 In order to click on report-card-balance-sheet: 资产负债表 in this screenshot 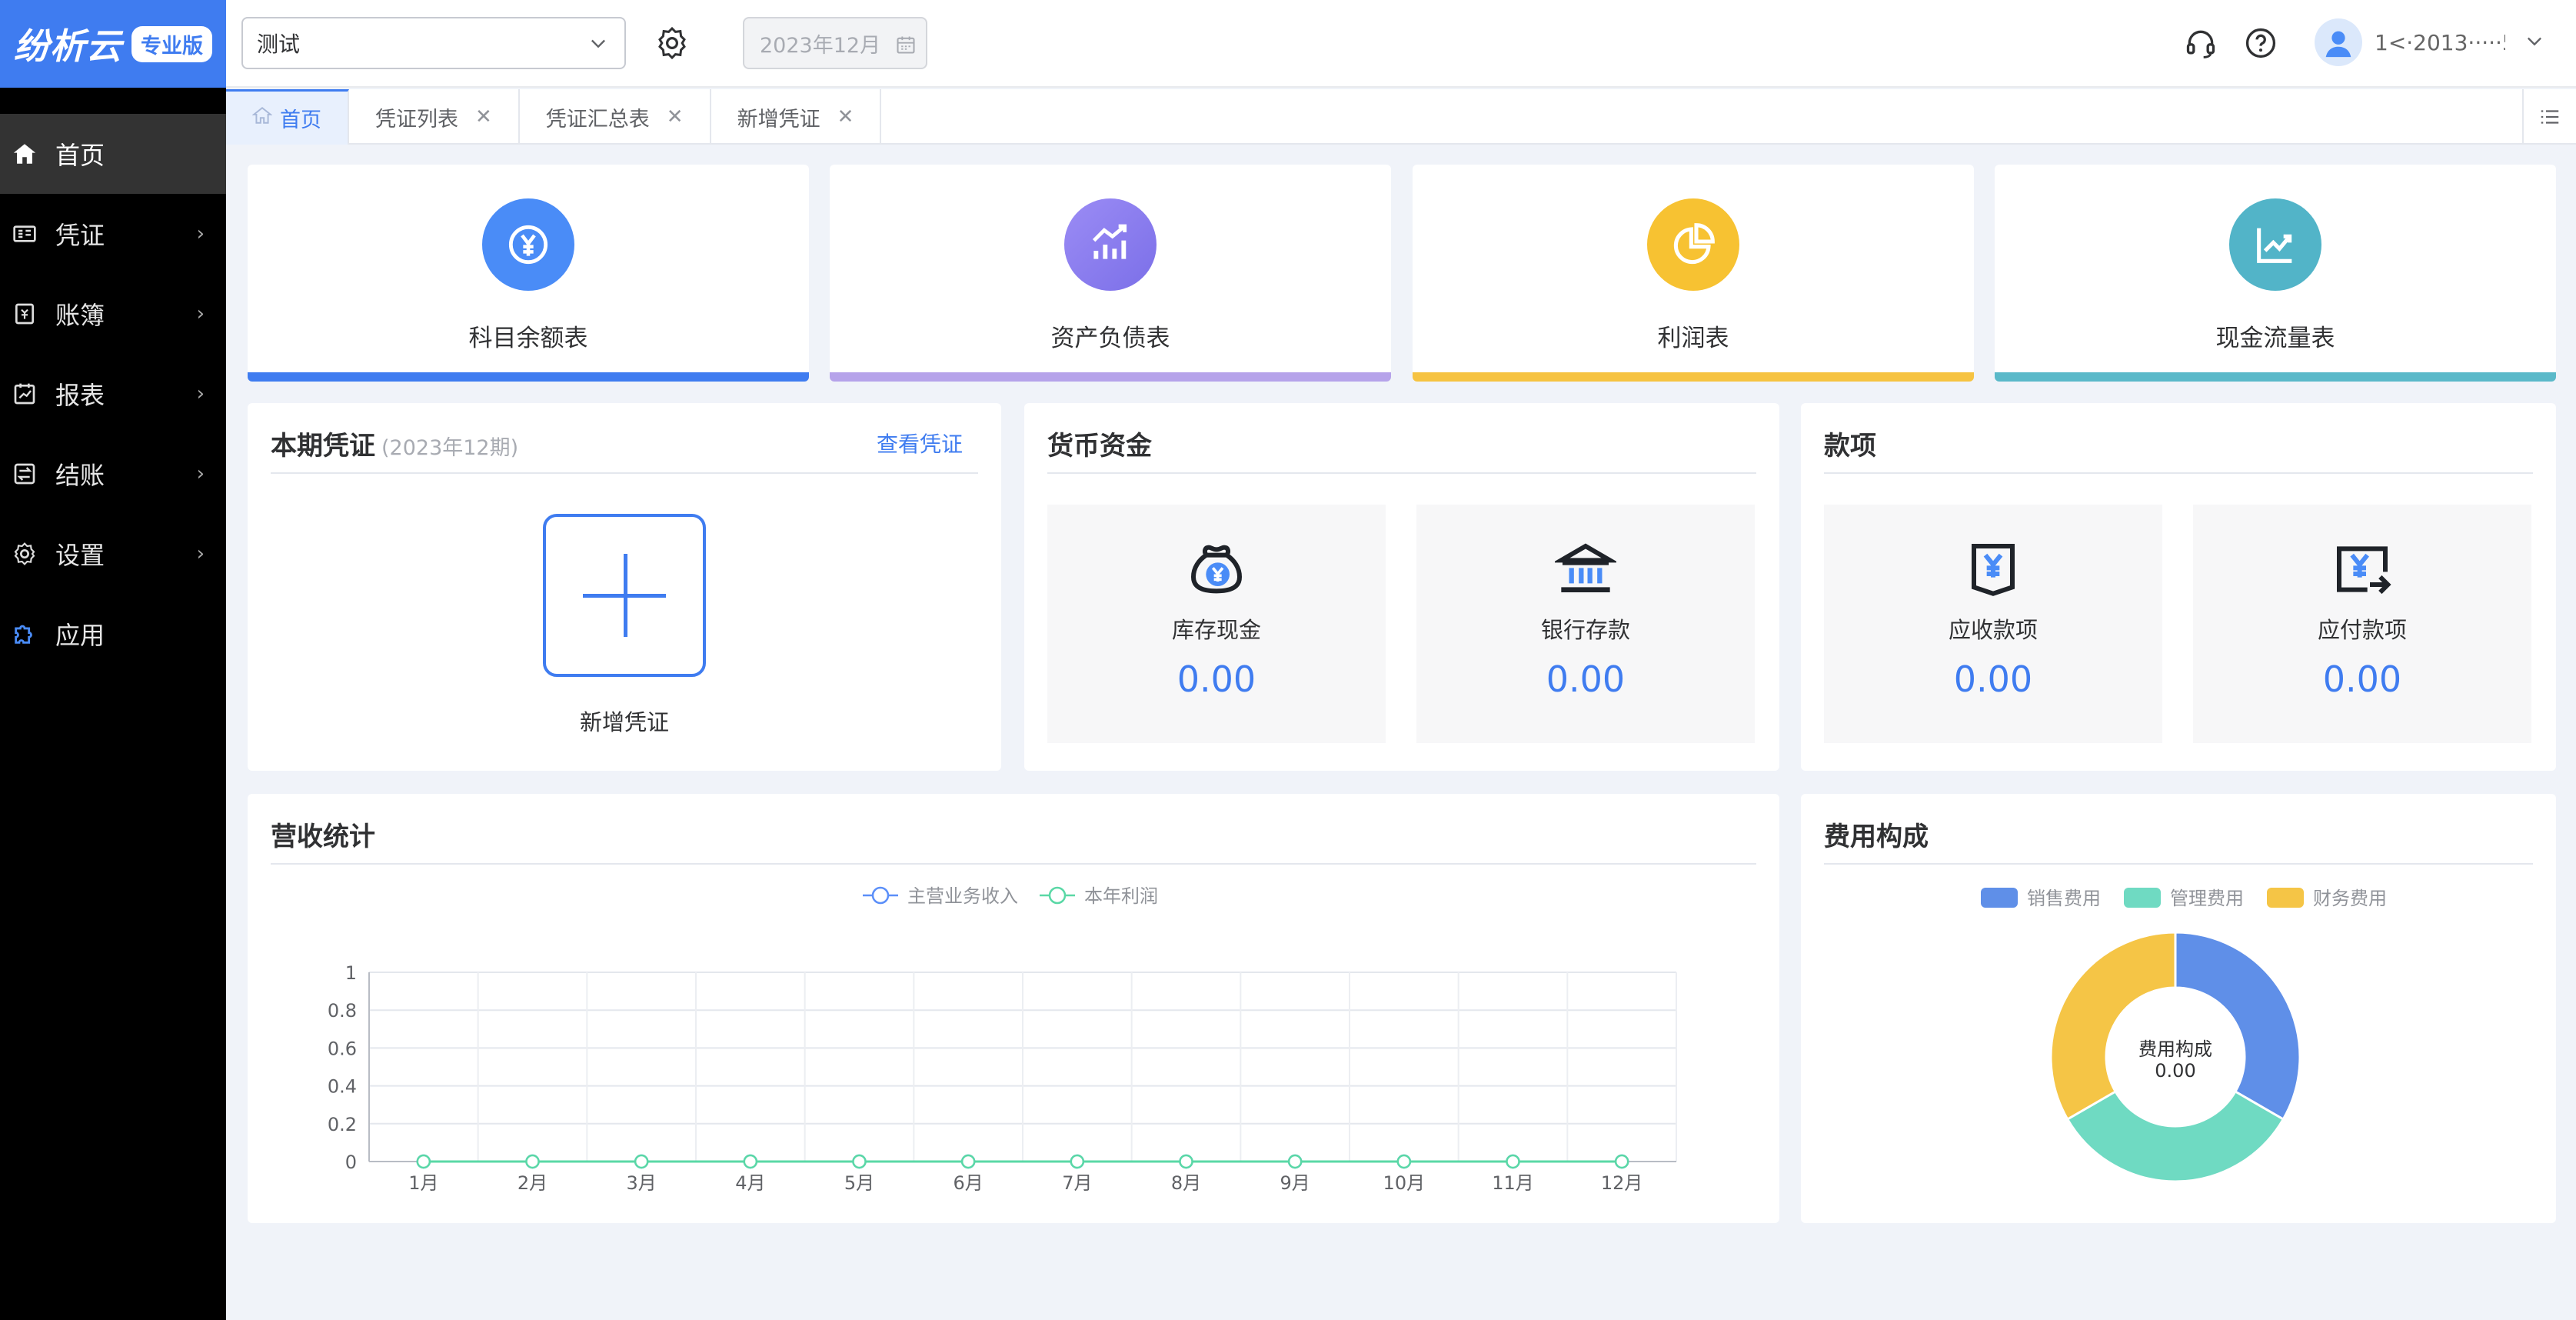, I will do `click(1110, 273)`.